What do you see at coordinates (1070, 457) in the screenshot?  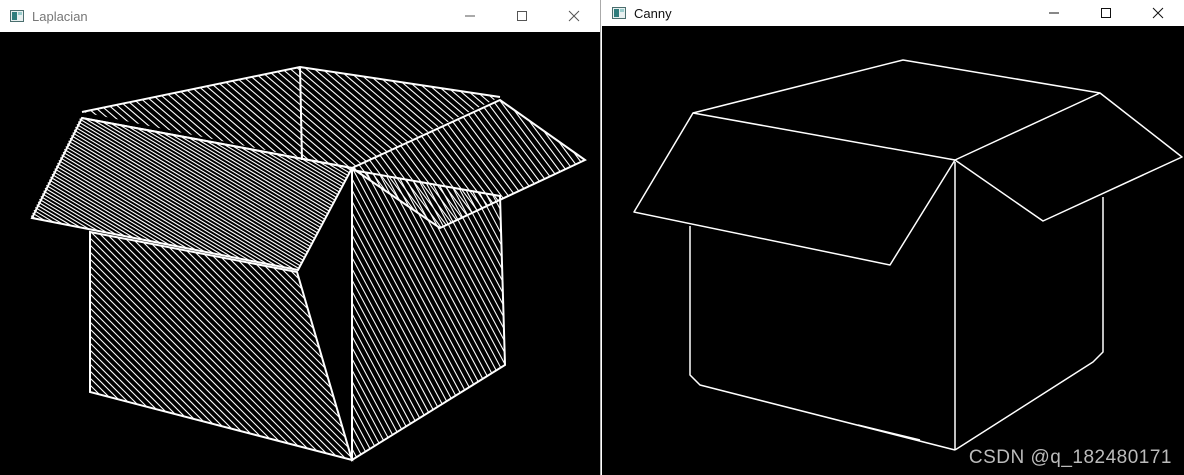 I see `watermark-text: CSDN @q_182480171` at bounding box center [1070, 457].